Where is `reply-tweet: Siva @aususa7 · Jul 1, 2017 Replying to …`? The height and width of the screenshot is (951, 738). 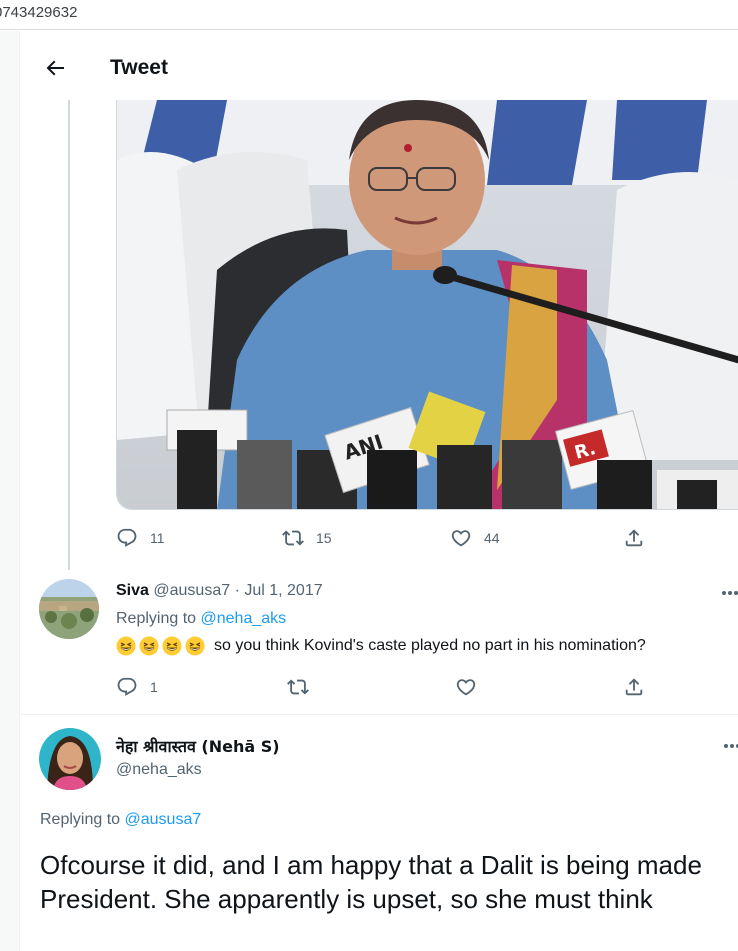
reply-tweet: Siva @aususa7 · Jul 1, 2017 Replying to … is located at coordinates (379, 645).